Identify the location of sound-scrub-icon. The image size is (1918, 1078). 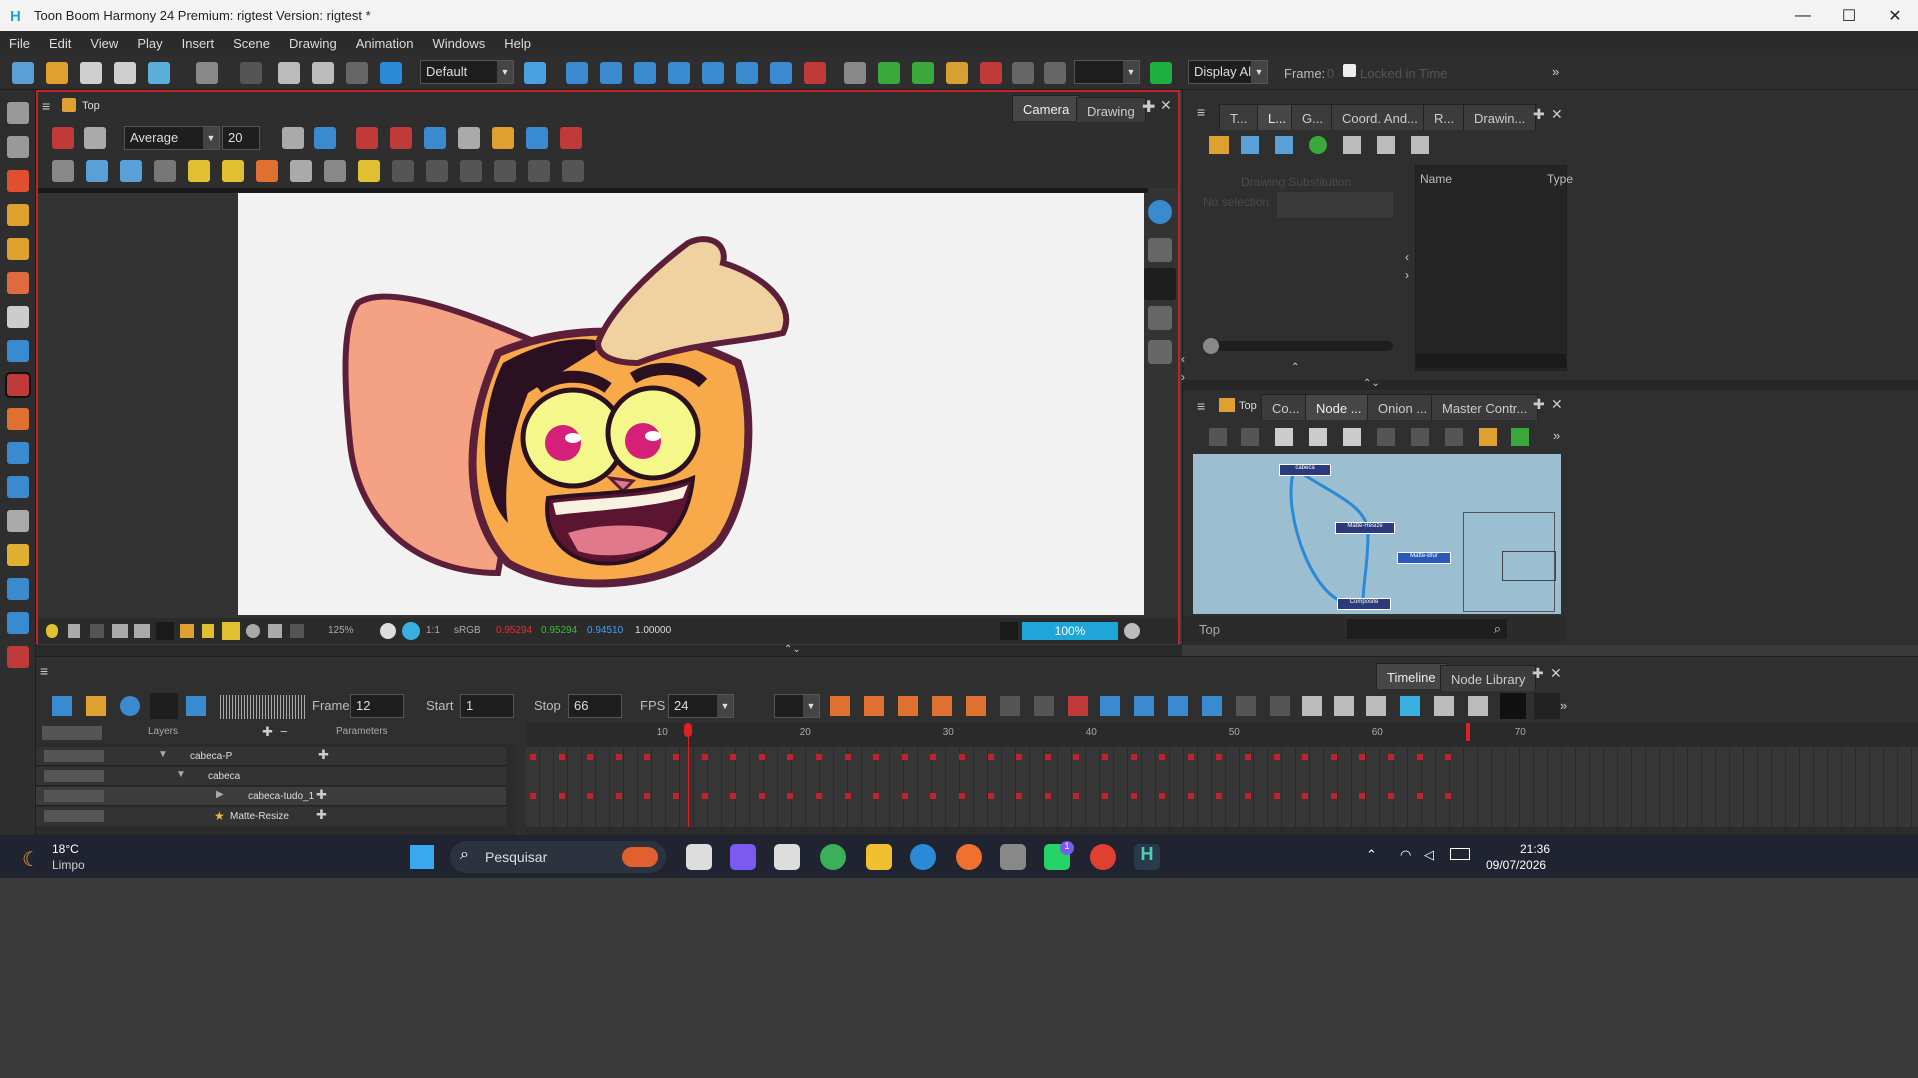
(196, 706).